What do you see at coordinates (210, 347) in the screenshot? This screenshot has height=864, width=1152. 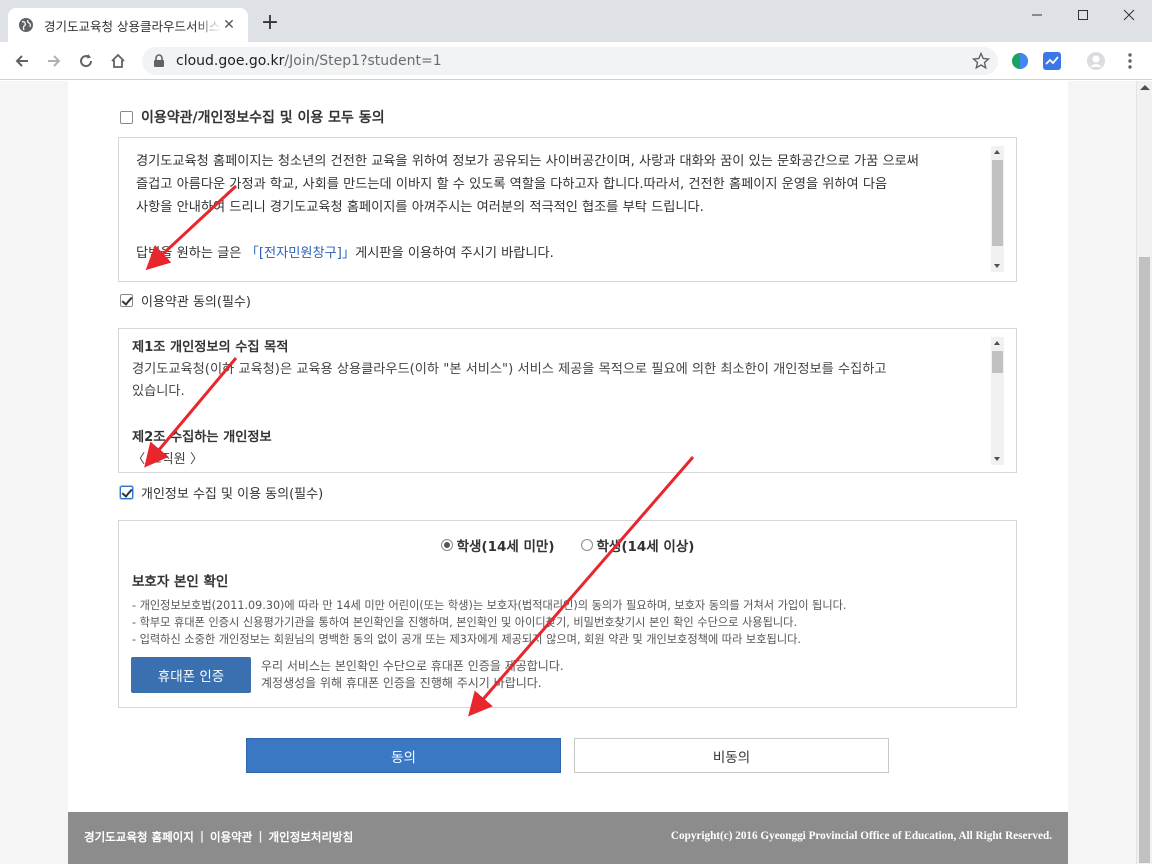 I see `privacy-article1-title: 제1조 개인정보의 수집 목적` at bounding box center [210, 347].